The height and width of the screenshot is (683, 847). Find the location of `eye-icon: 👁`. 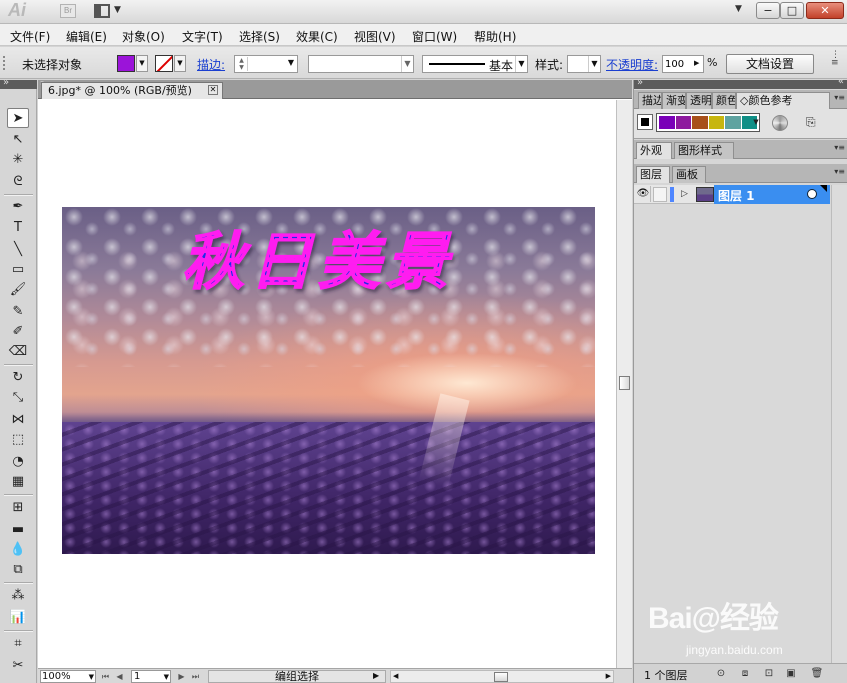

eye-icon: 👁 is located at coordinates (643, 194).